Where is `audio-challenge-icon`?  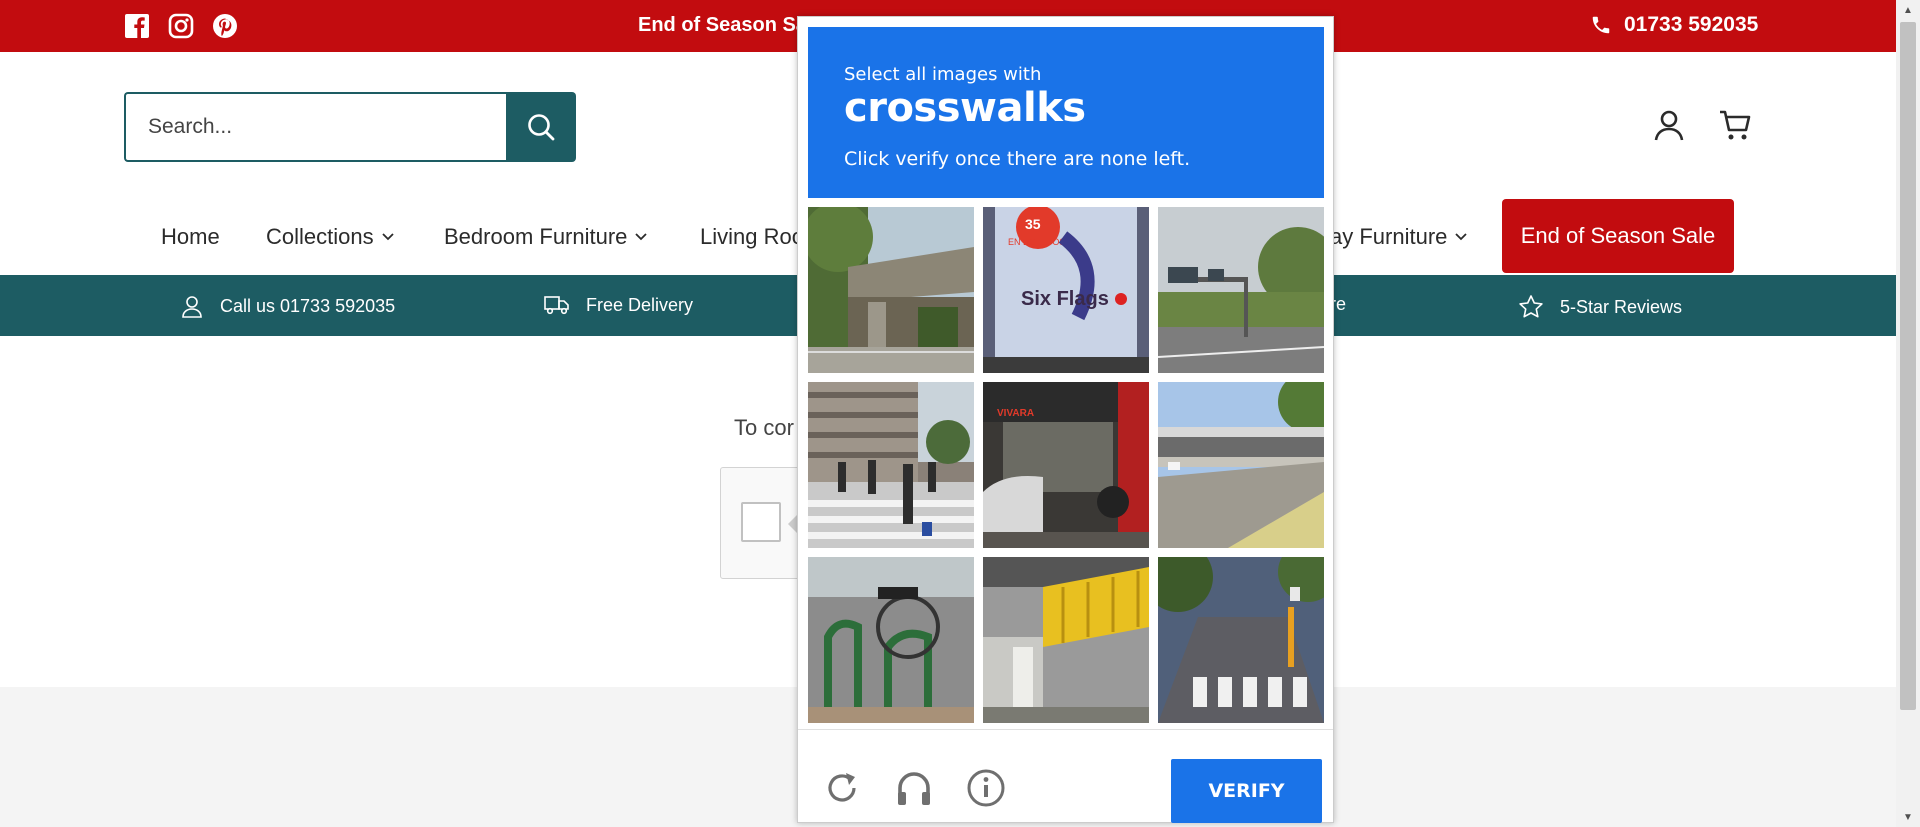 audio-challenge-icon is located at coordinates (914, 788).